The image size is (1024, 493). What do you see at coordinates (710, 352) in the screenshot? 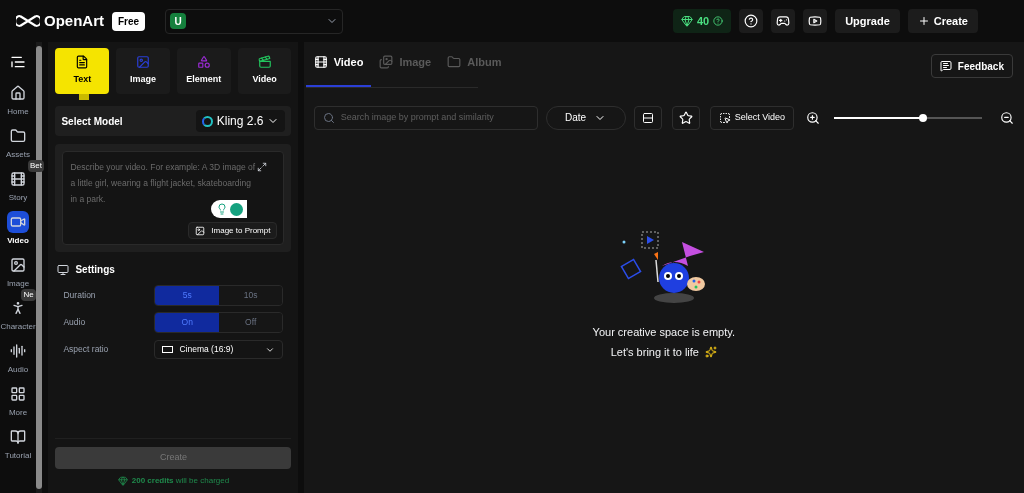
I see `sparkles-icon` at bounding box center [710, 352].